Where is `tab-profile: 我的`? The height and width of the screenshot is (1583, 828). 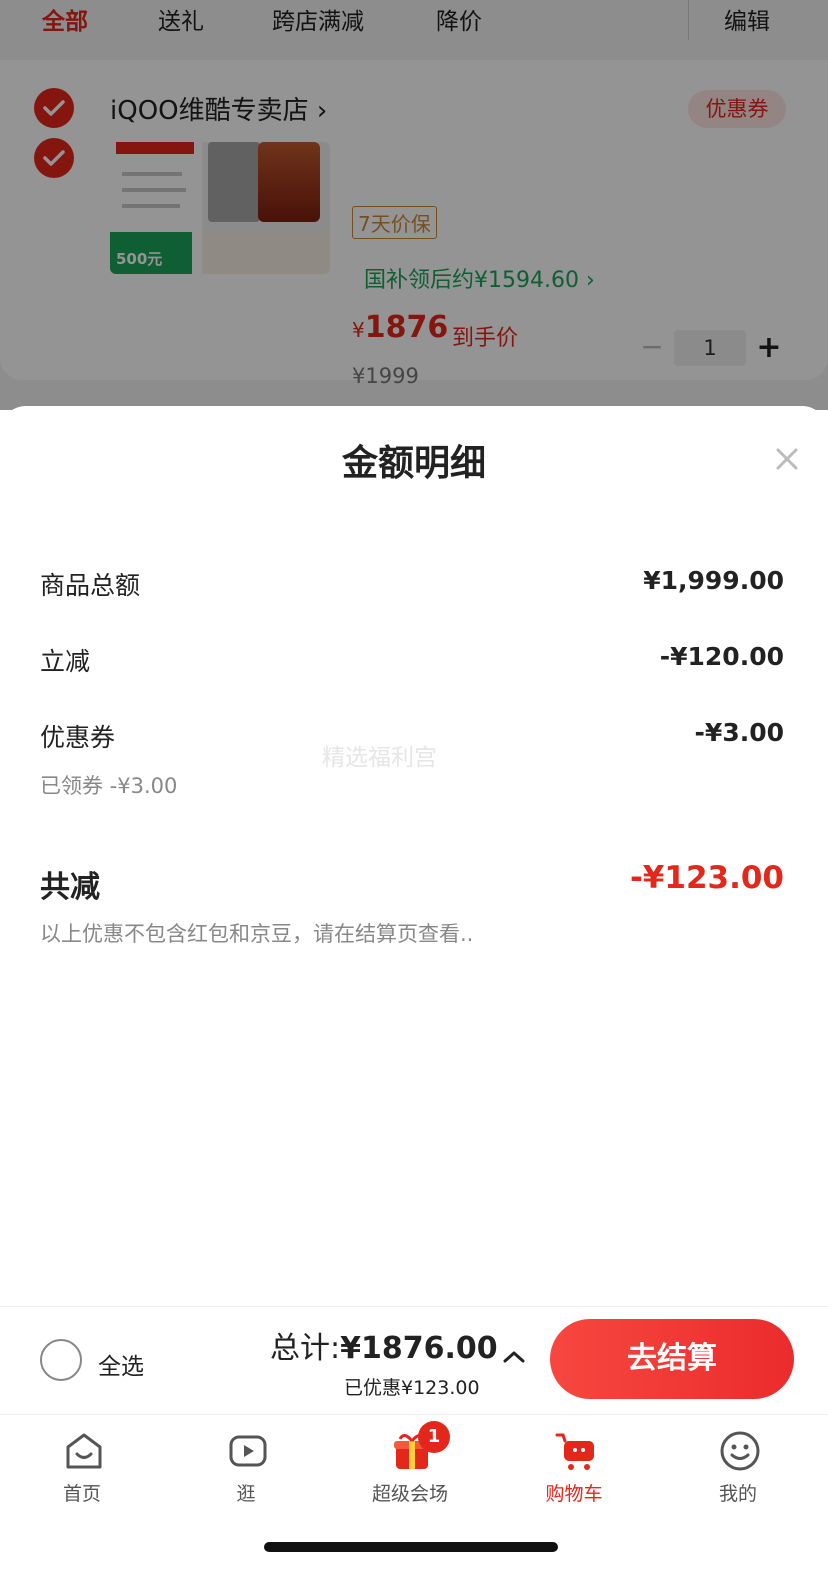 tab-profile: 我的 is located at coordinates (738, 1466).